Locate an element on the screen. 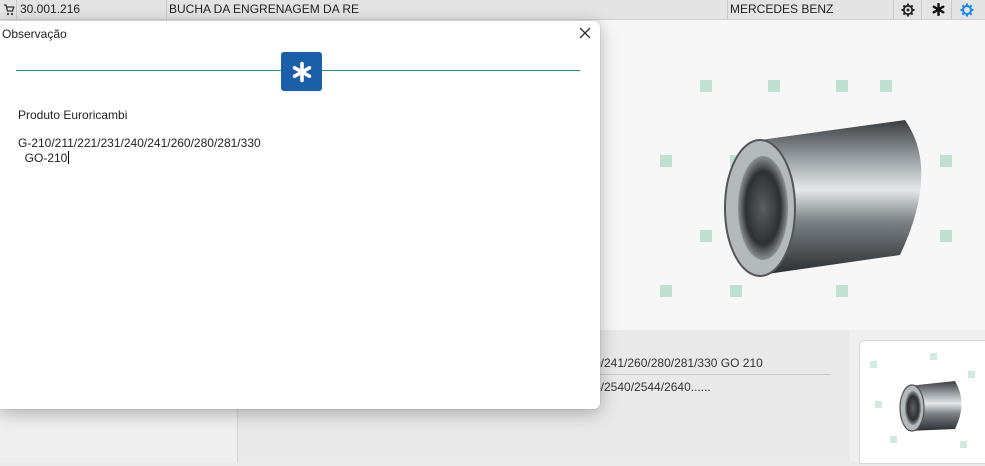 The image size is (985, 466). details-divider is located at coordinates (710, 374).